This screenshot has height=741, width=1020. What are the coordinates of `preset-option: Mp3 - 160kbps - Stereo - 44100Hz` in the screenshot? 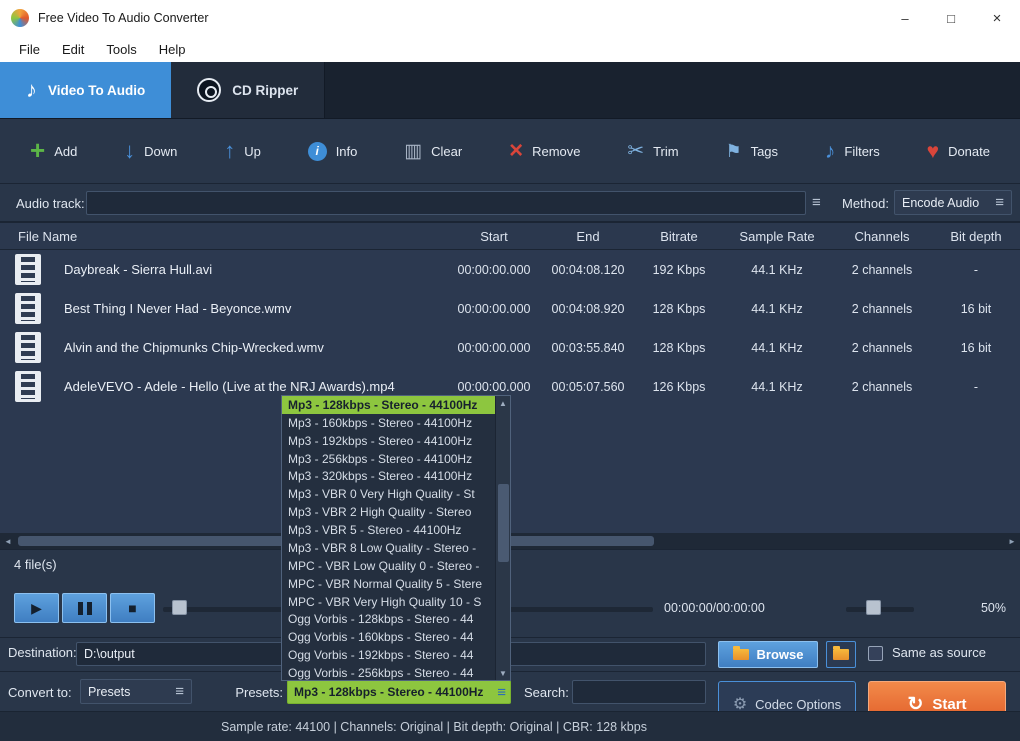 It's located at (388, 423).